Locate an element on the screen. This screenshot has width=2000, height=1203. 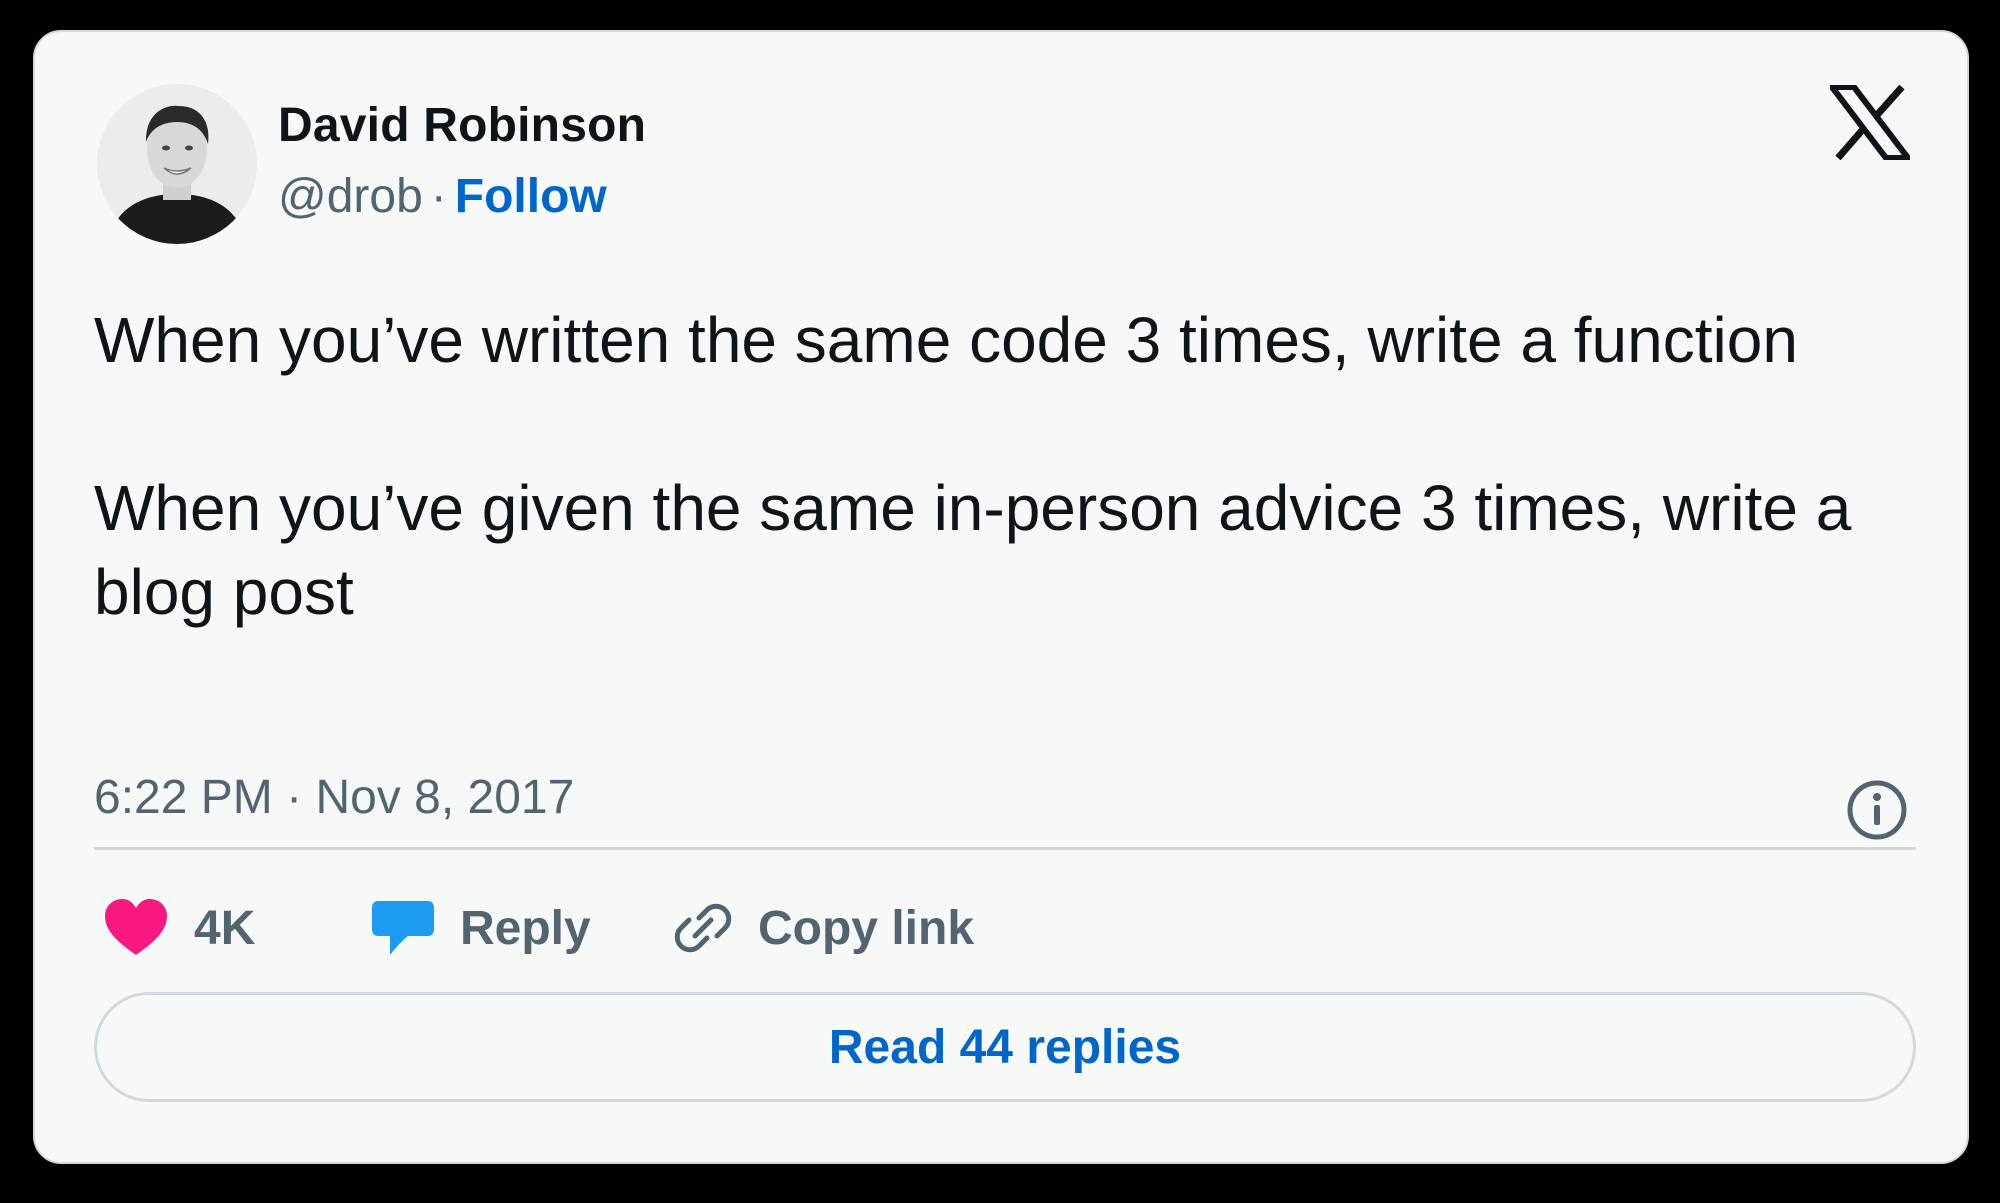
link-icon is located at coordinates (703, 928).